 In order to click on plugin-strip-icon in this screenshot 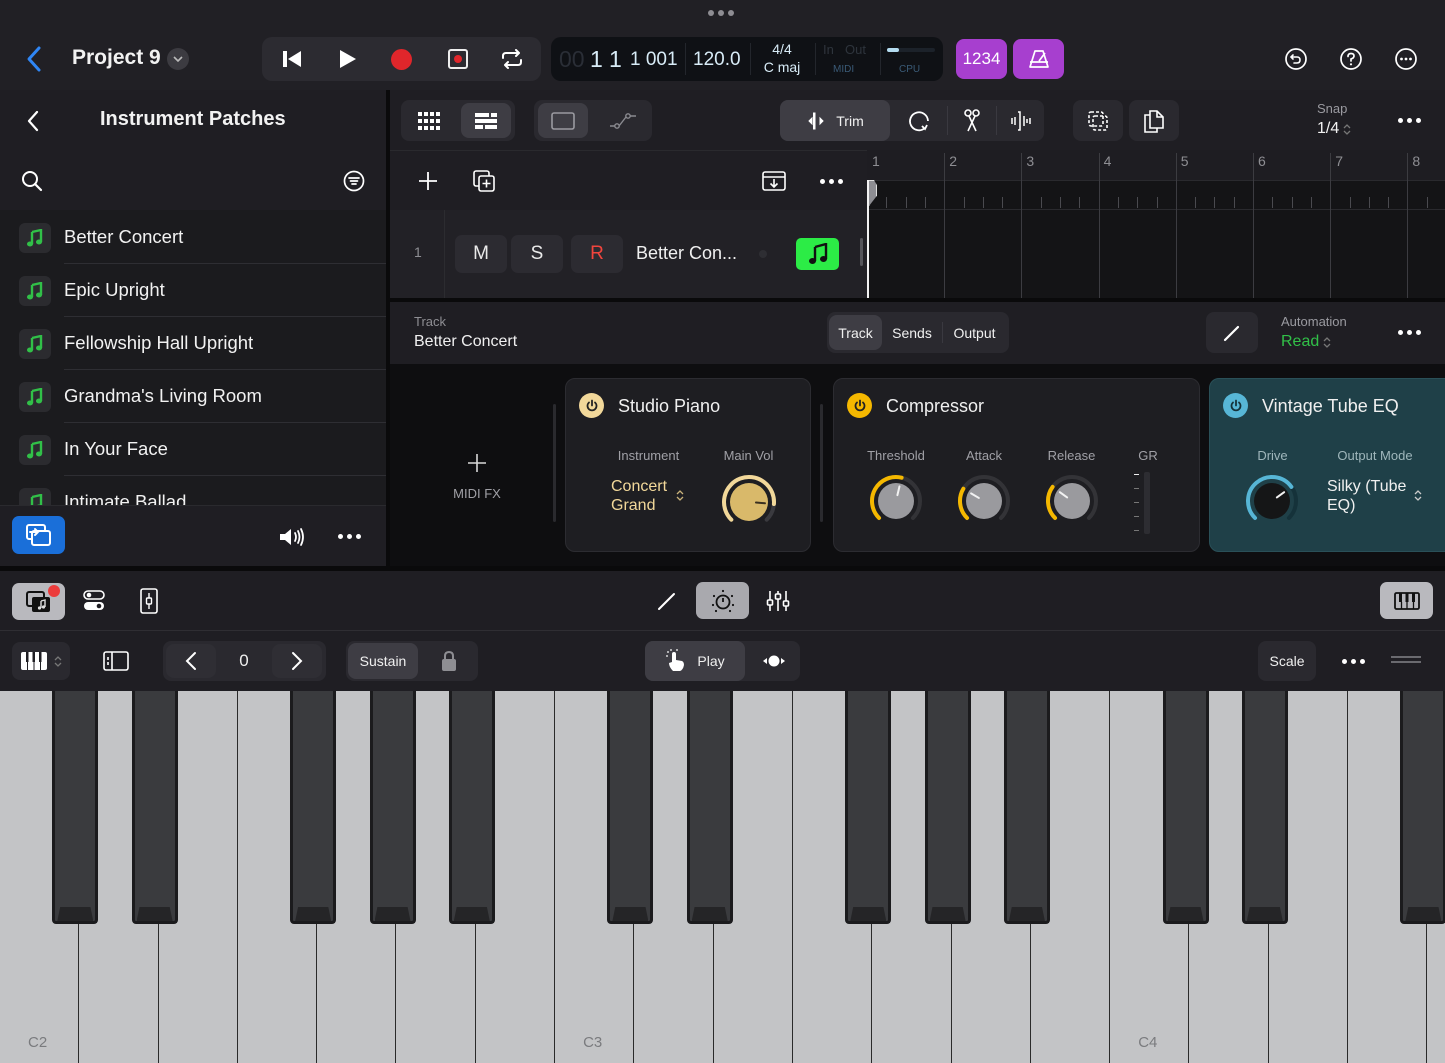, I will do `click(149, 601)`.